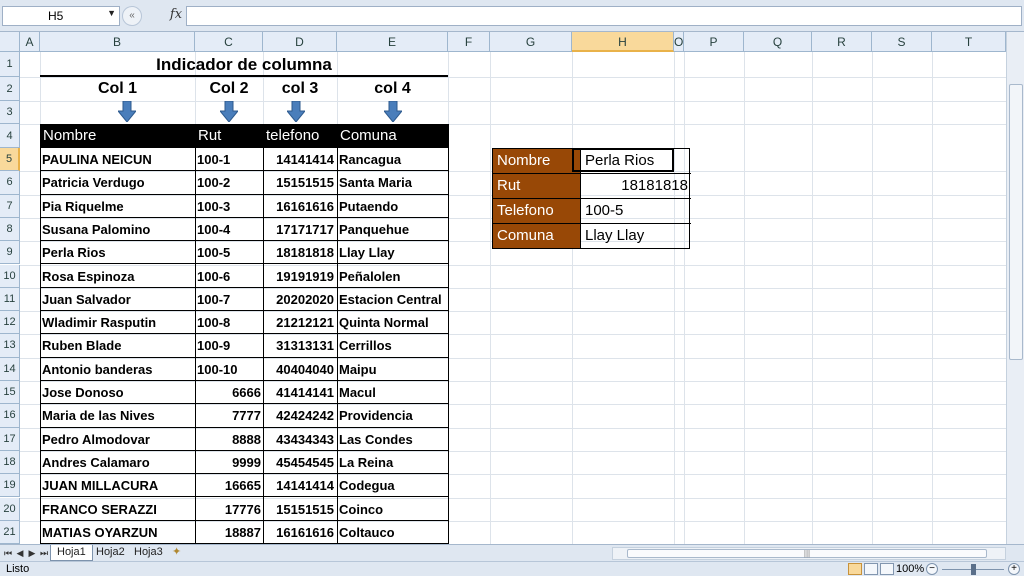  What do you see at coordinates (299, 369) in the screenshot?
I see `cell-phone: 40404040` at bounding box center [299, 369].